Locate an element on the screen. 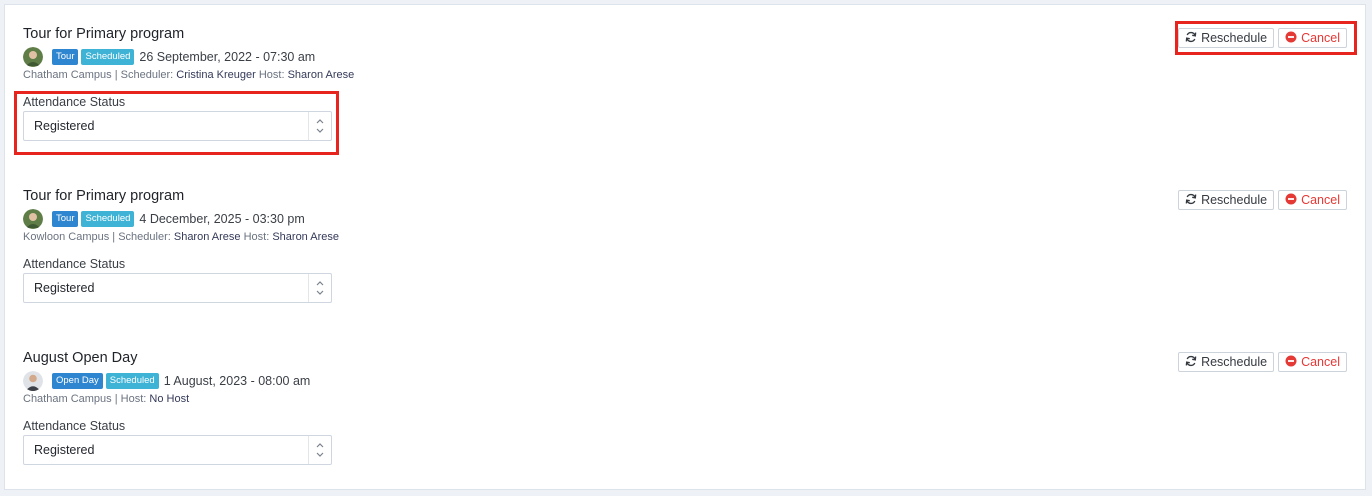 The height and width of the screenshot is (496, 1372). event-title: August Open Day is located at coordinates (80, 358).